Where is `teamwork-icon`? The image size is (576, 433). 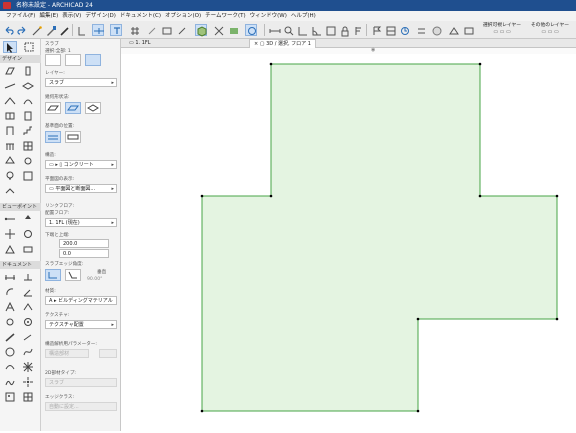
teamwork-icon is located at coordinates (421, 30).